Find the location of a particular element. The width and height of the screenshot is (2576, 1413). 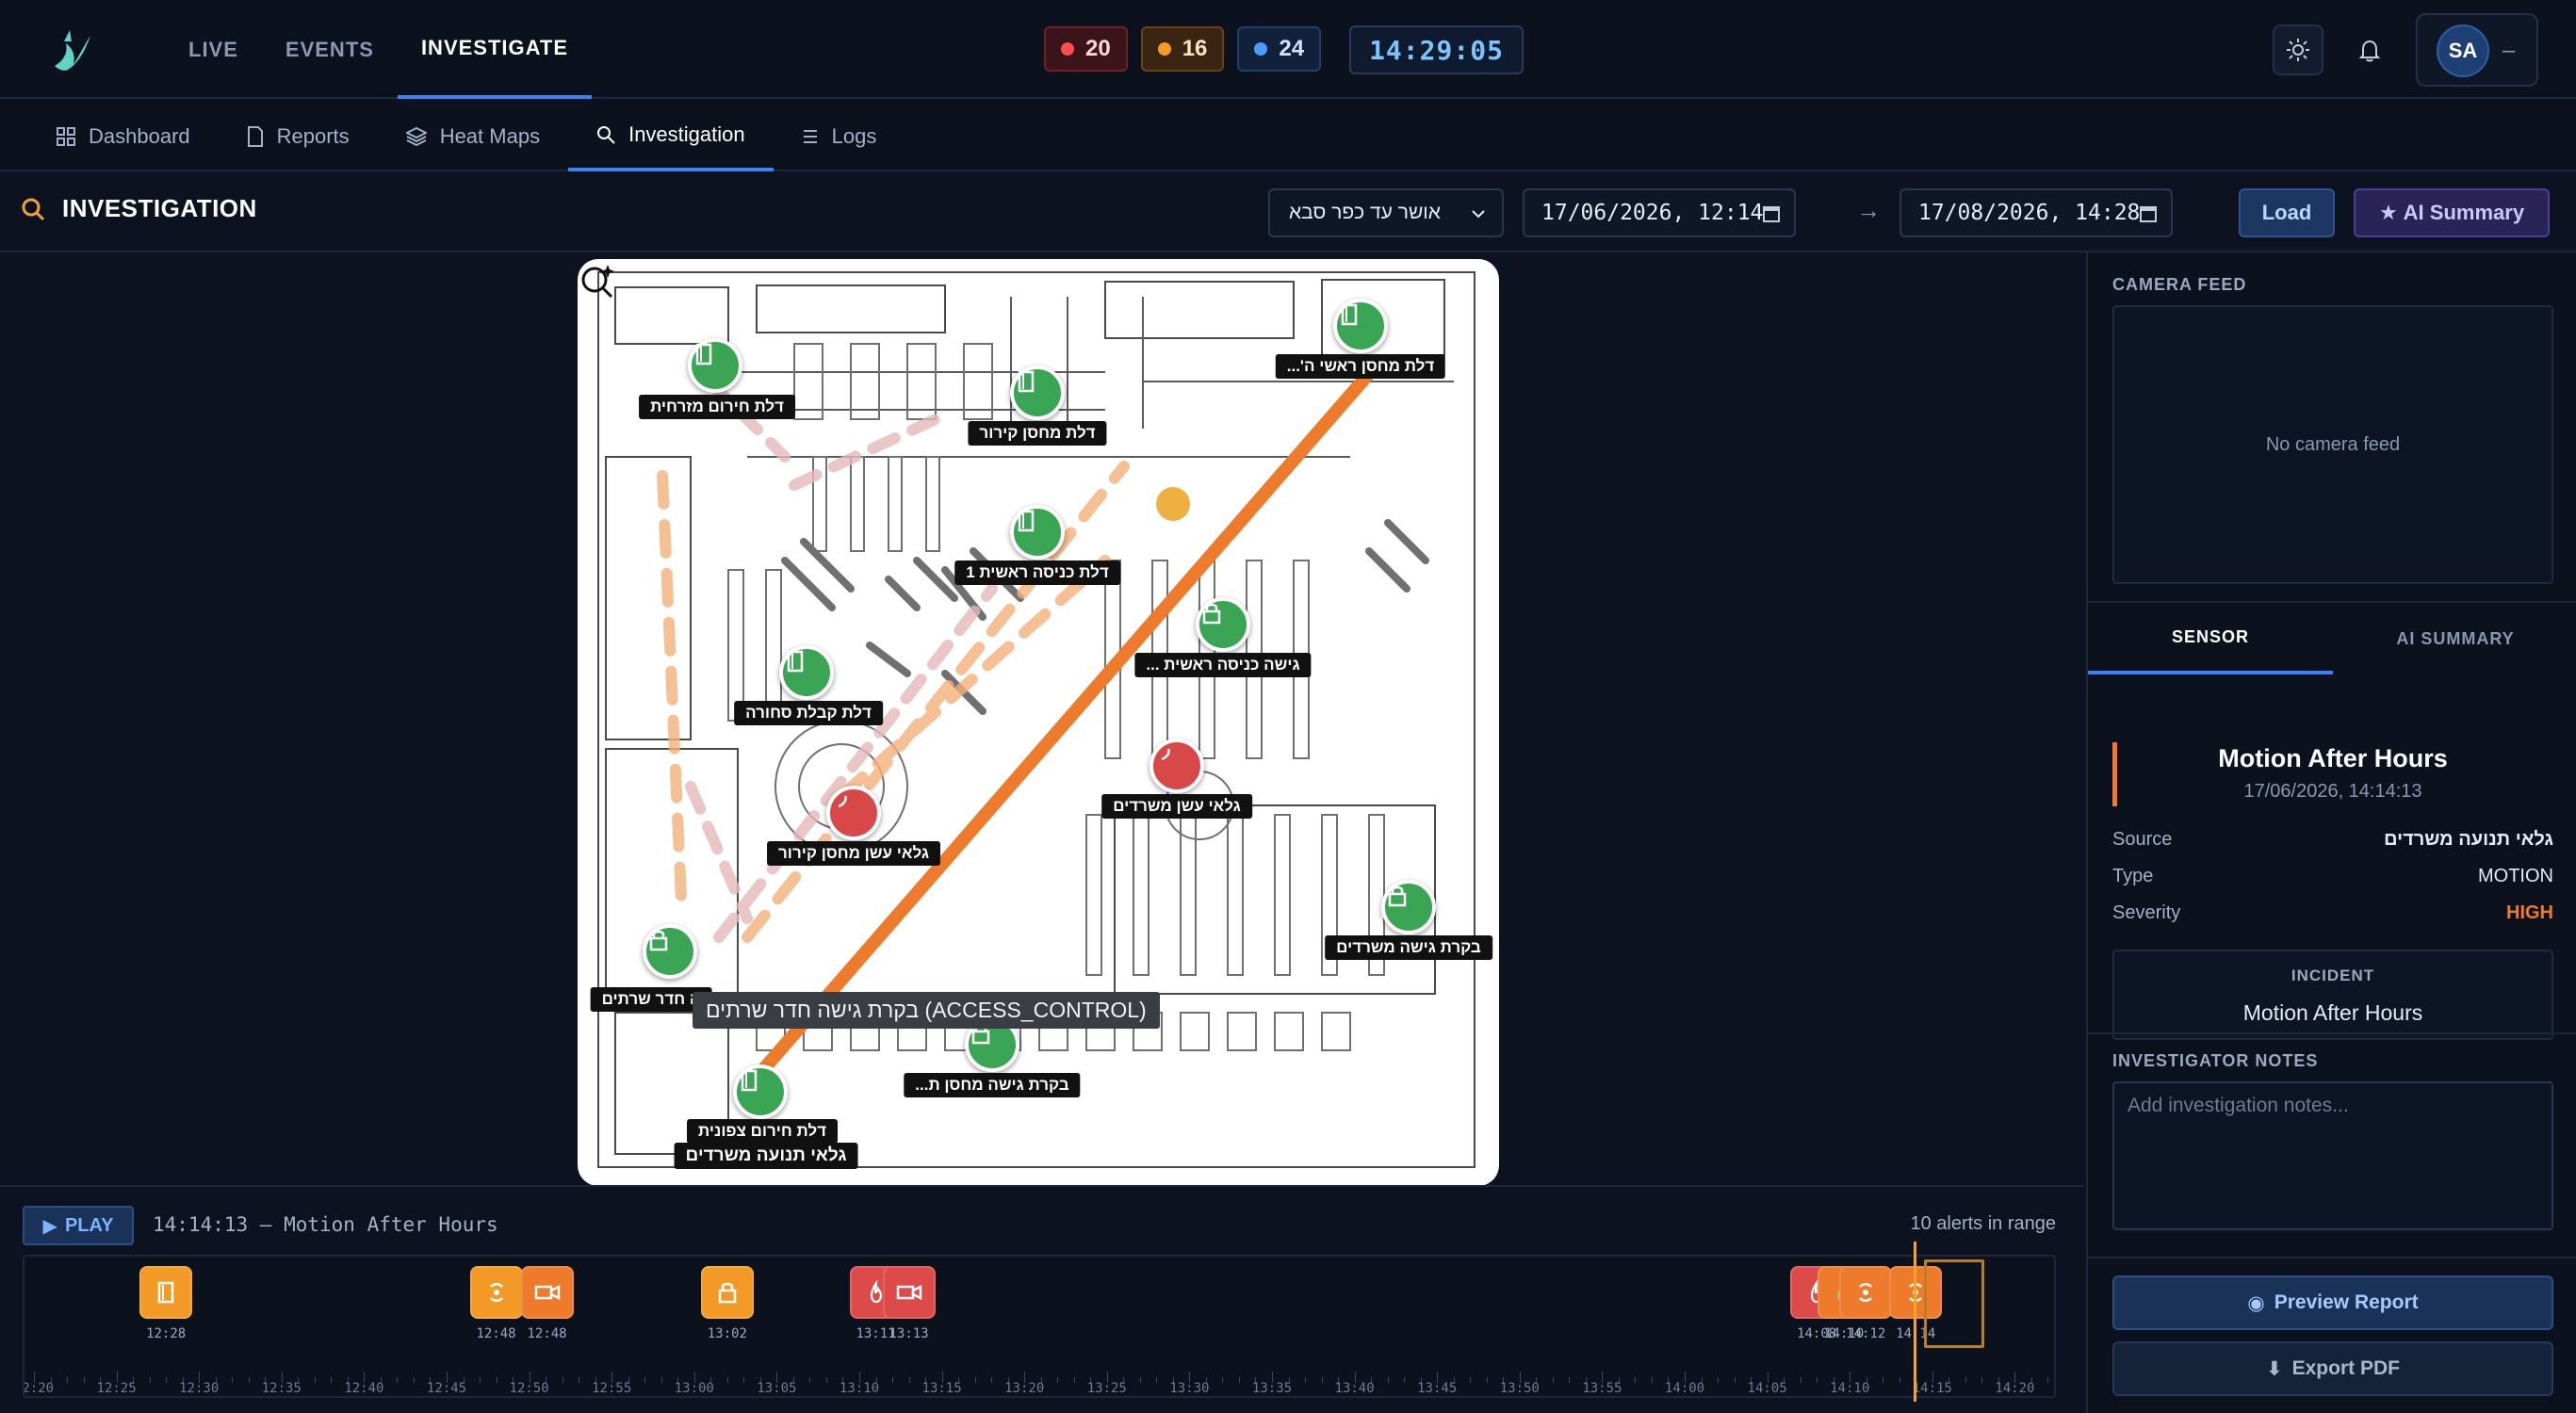

red-dot-icon is located at coordinates (1067, 49).